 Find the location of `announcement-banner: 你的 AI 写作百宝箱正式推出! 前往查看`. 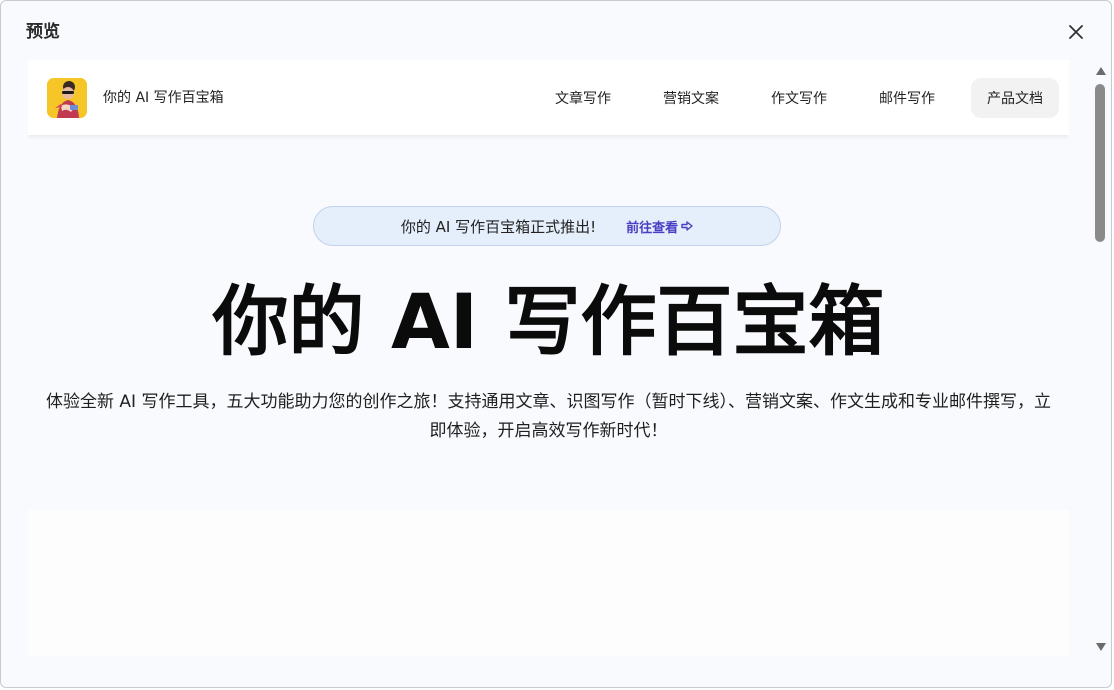

announcement-banner: 你的 AI 写作百宝箱正式推出! 前往查看 is located at coordinates (547, 226).